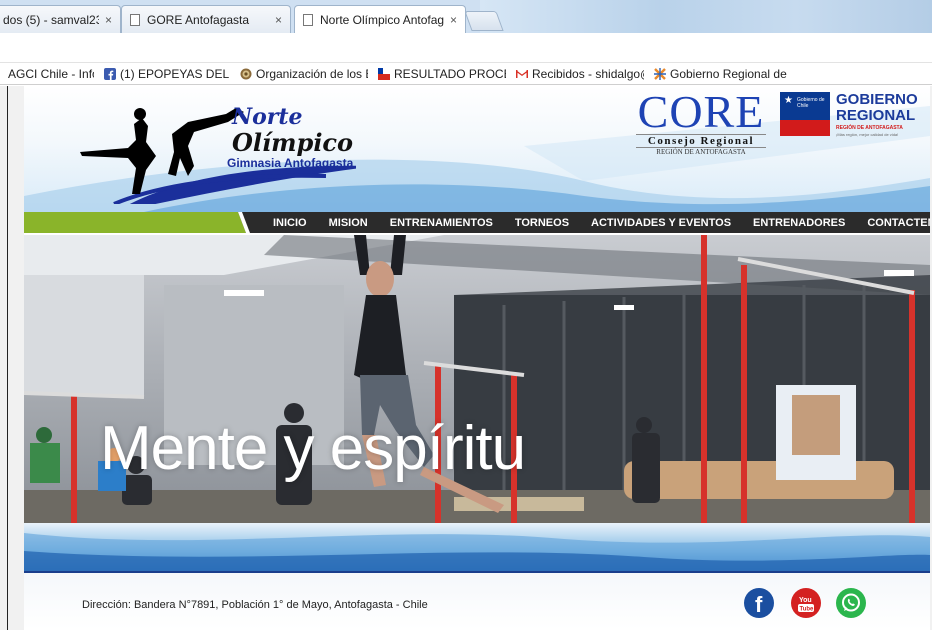 The width and height of the screenshot is (932, 630). What do you see at coordinates (290, 163) in the screenshot?
I see `logo-subtitle: Gimnasia Antofagasta` at bounding box center [290, 163].